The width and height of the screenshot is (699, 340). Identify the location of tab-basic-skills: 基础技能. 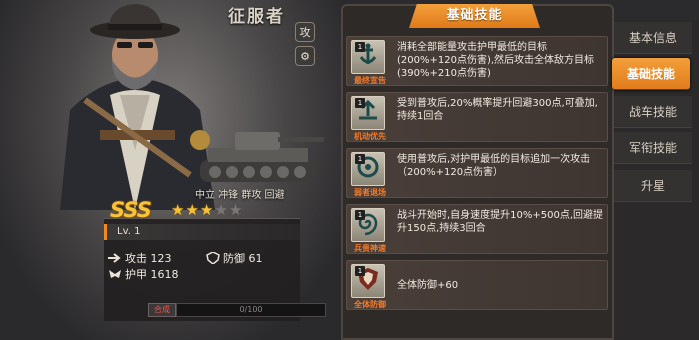
(651, 74).